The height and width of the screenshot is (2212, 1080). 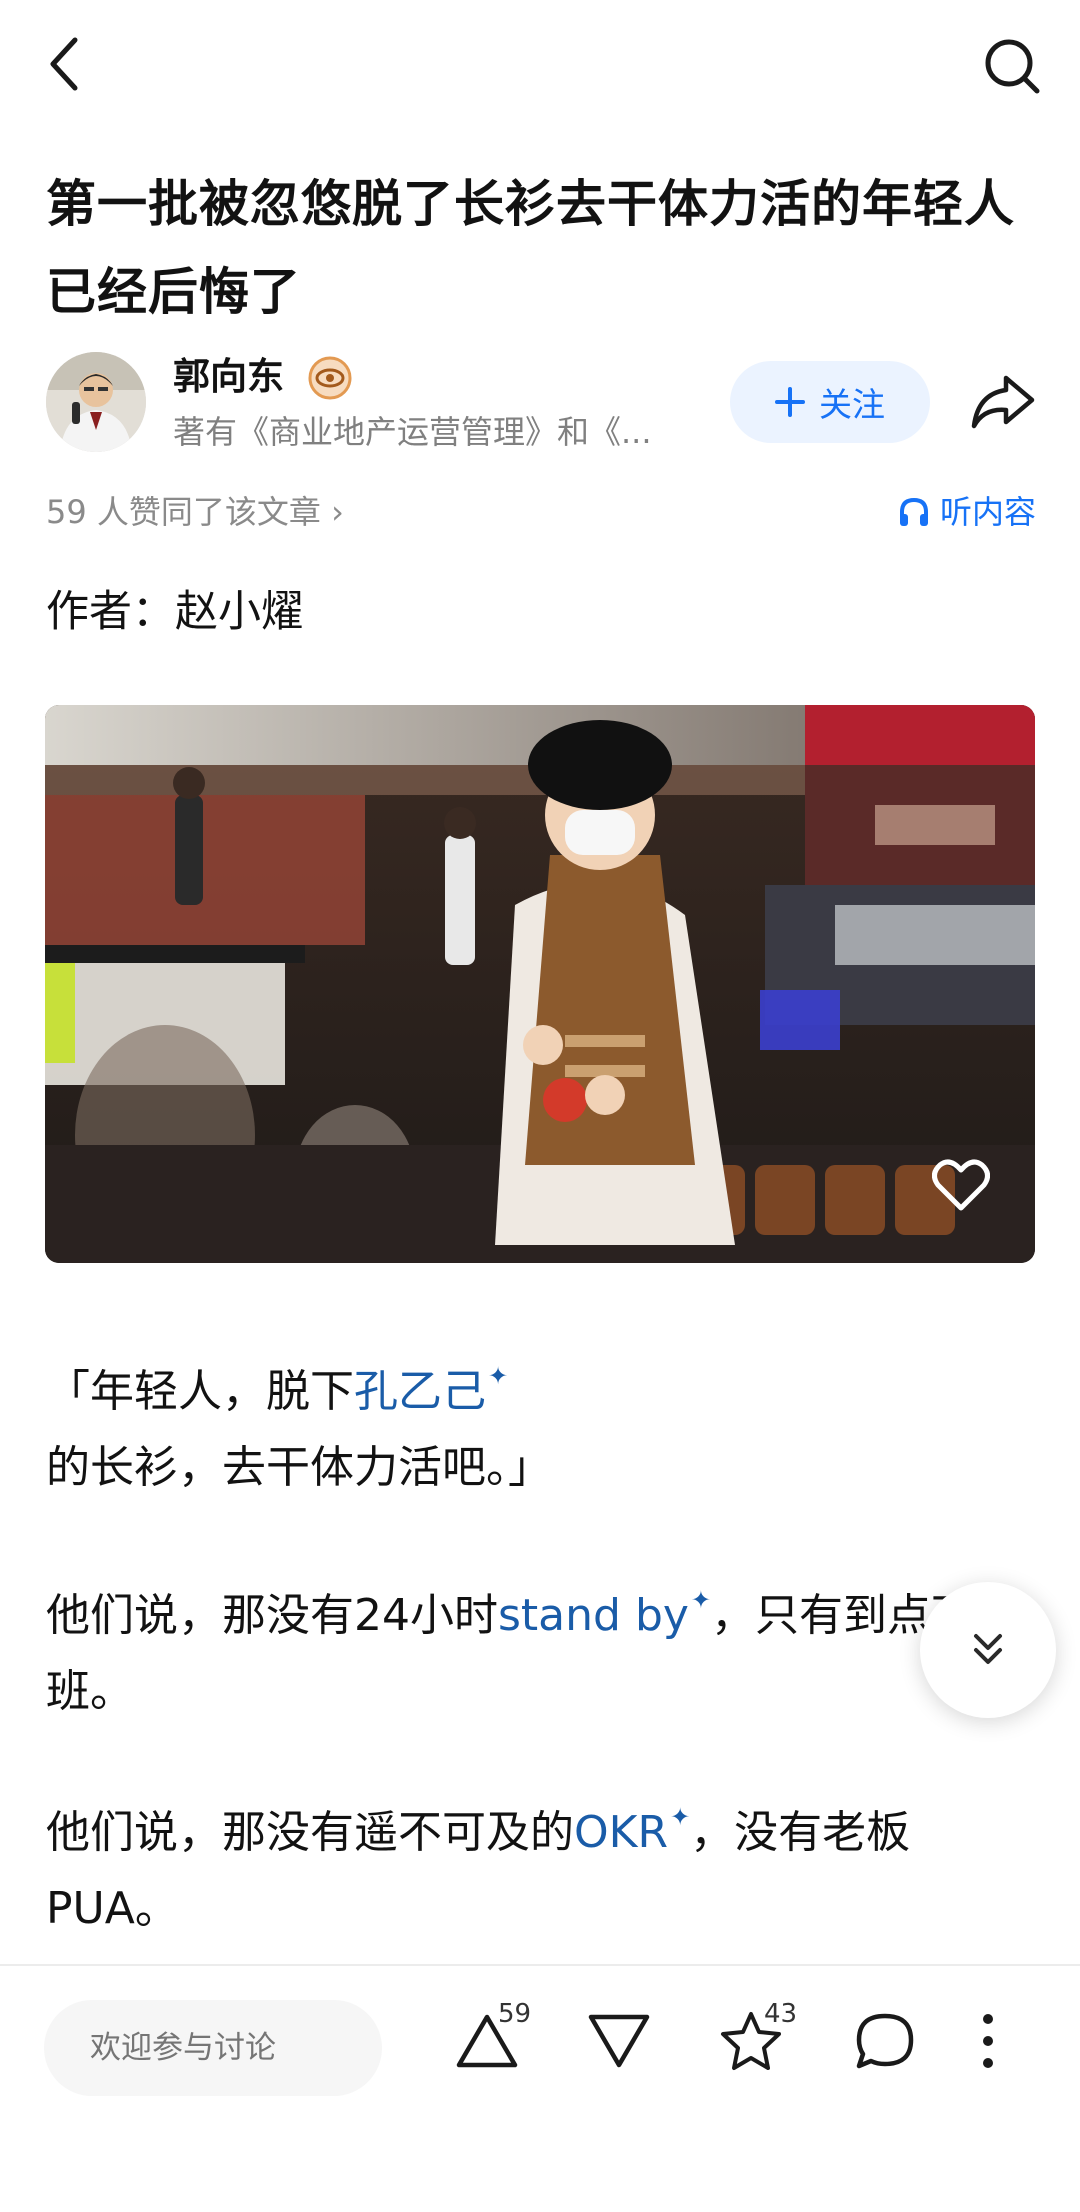 I want to click on avatar-image, so click(x=96, y=402).